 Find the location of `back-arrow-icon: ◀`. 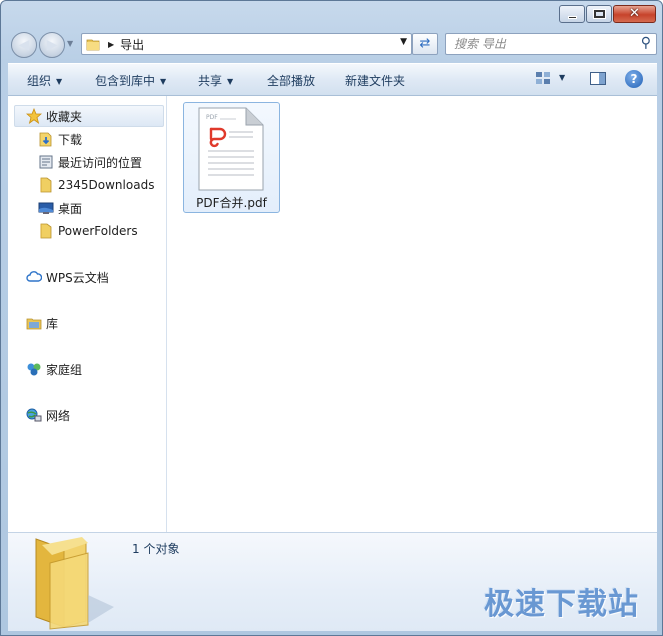

back-arrow-icon: ◀ is located at coordinates (24, 45).